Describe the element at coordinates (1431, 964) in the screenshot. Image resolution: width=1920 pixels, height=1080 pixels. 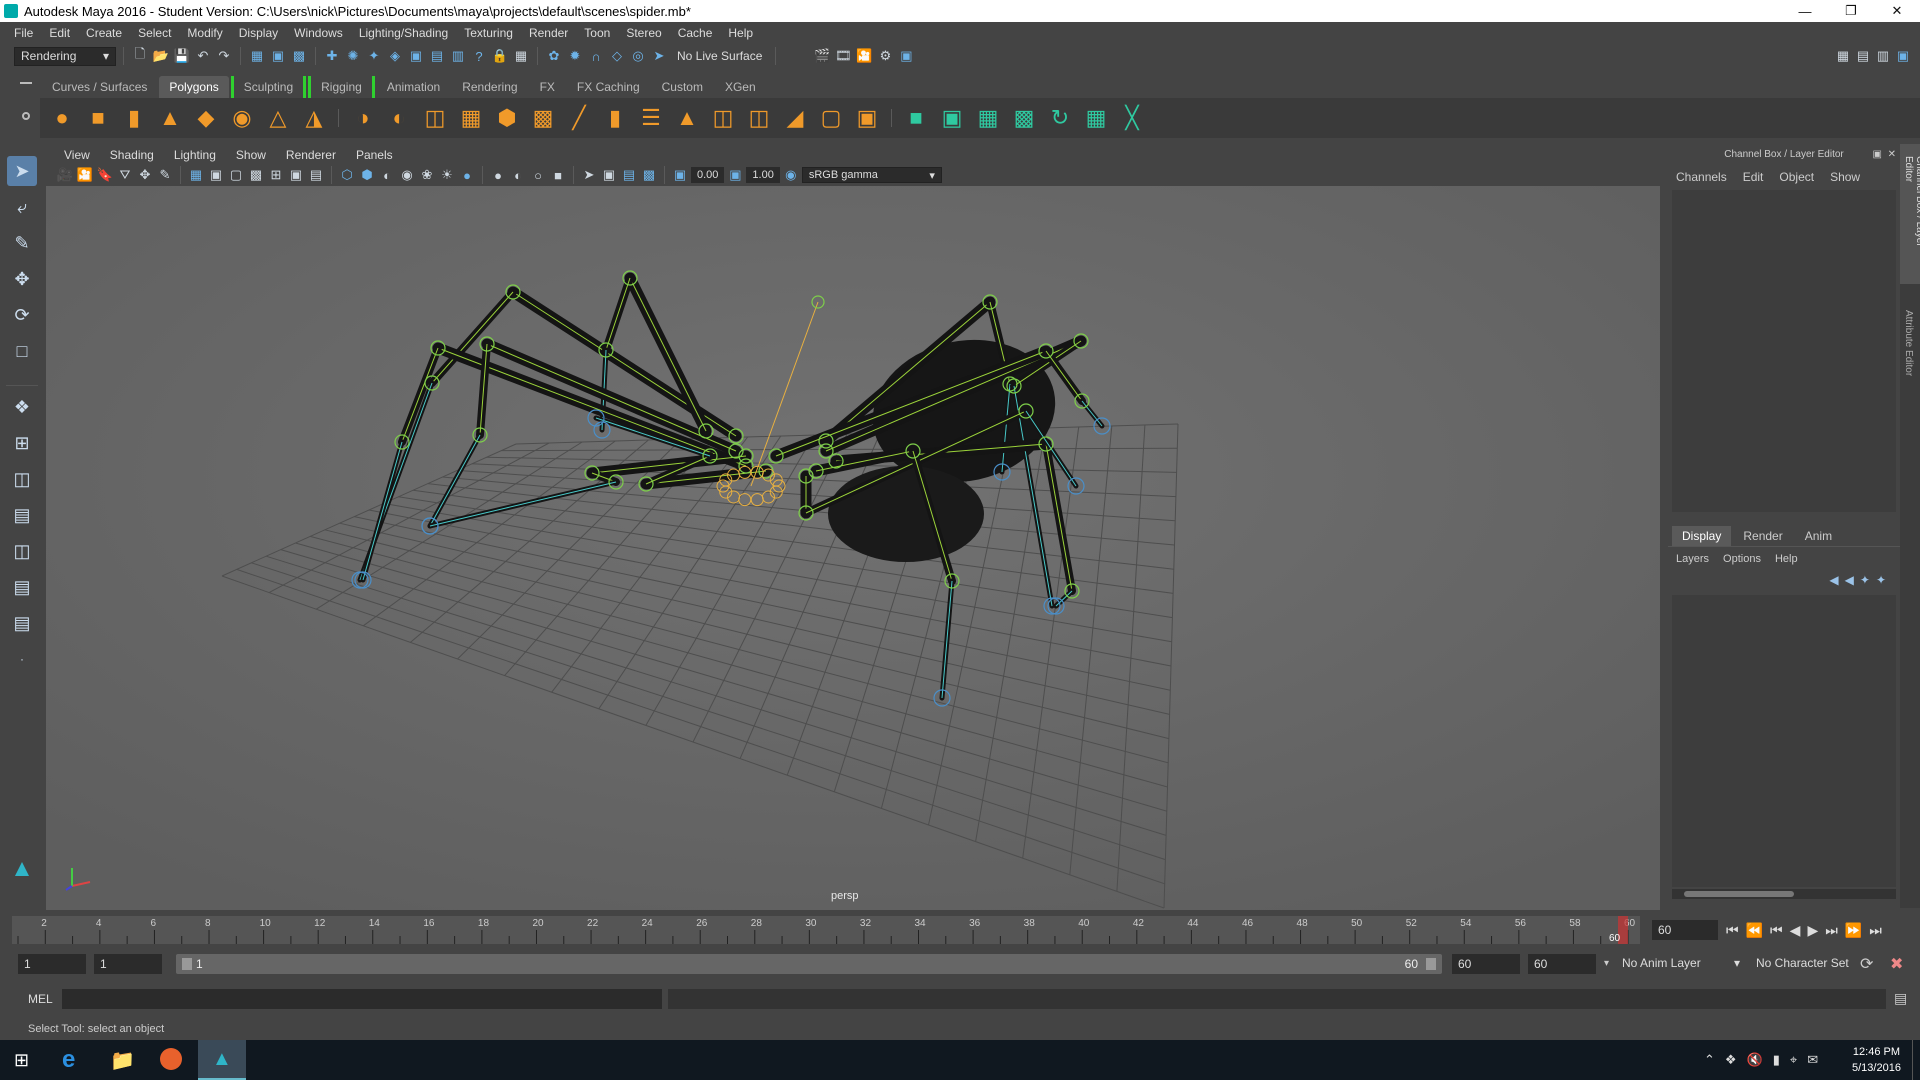
I see `range-end-handle` at that location.